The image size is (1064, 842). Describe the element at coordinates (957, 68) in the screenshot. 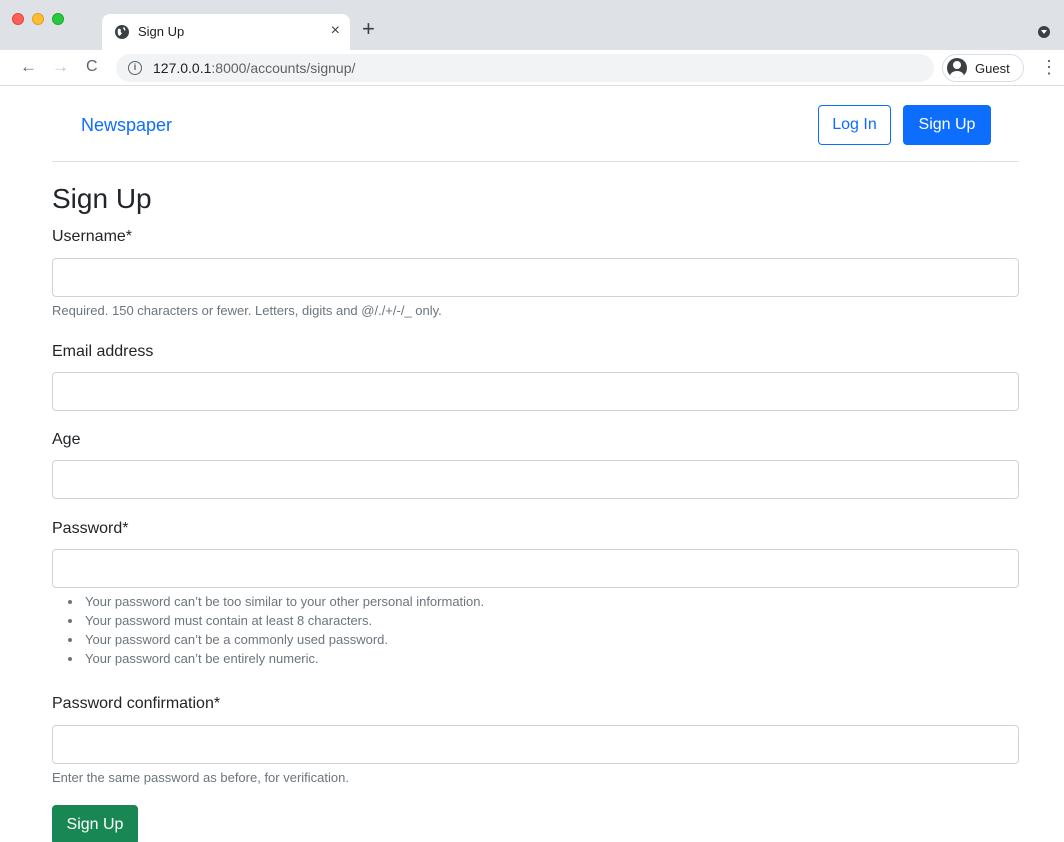

I see `avatar-icon` at that location.